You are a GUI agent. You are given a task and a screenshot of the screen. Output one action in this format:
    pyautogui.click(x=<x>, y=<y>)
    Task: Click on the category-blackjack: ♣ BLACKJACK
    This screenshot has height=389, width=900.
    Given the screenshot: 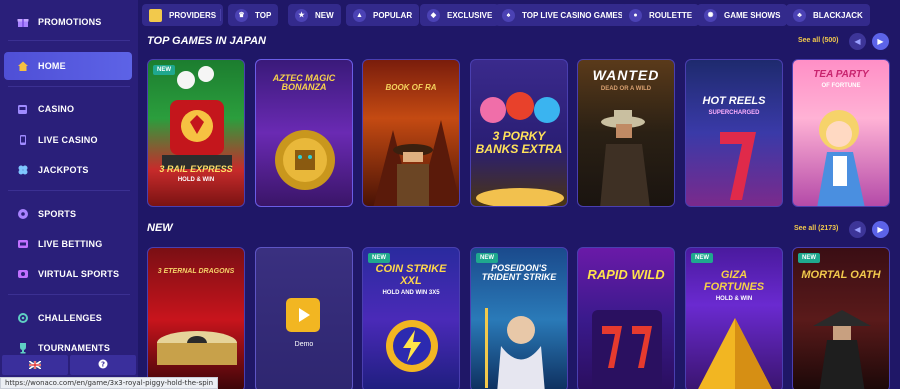 What is the action you would take?
    pyautogui.click(x=828, y=15)
    